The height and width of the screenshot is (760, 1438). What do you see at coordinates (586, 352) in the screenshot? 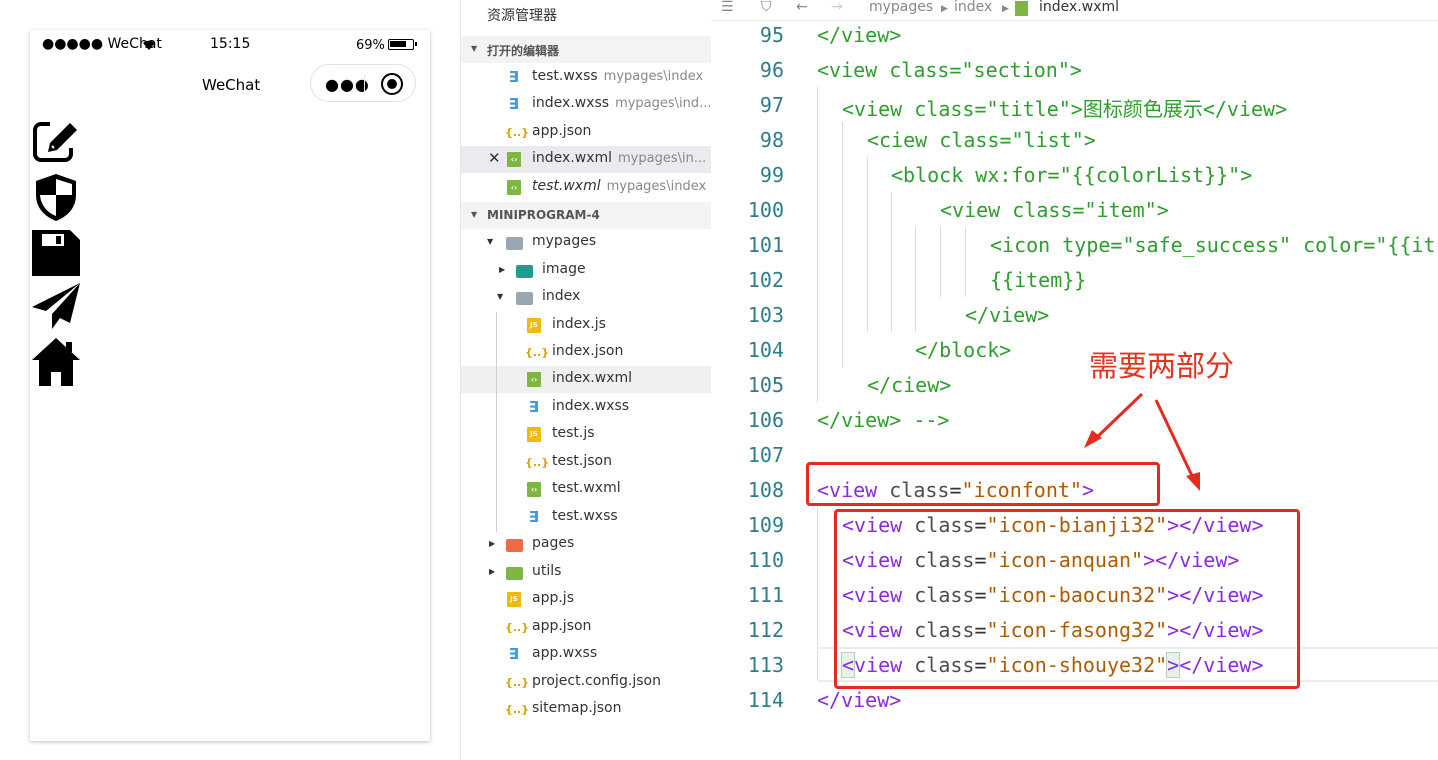
I see `tree-file: {..} index.json` at bounding box center [586, 352].